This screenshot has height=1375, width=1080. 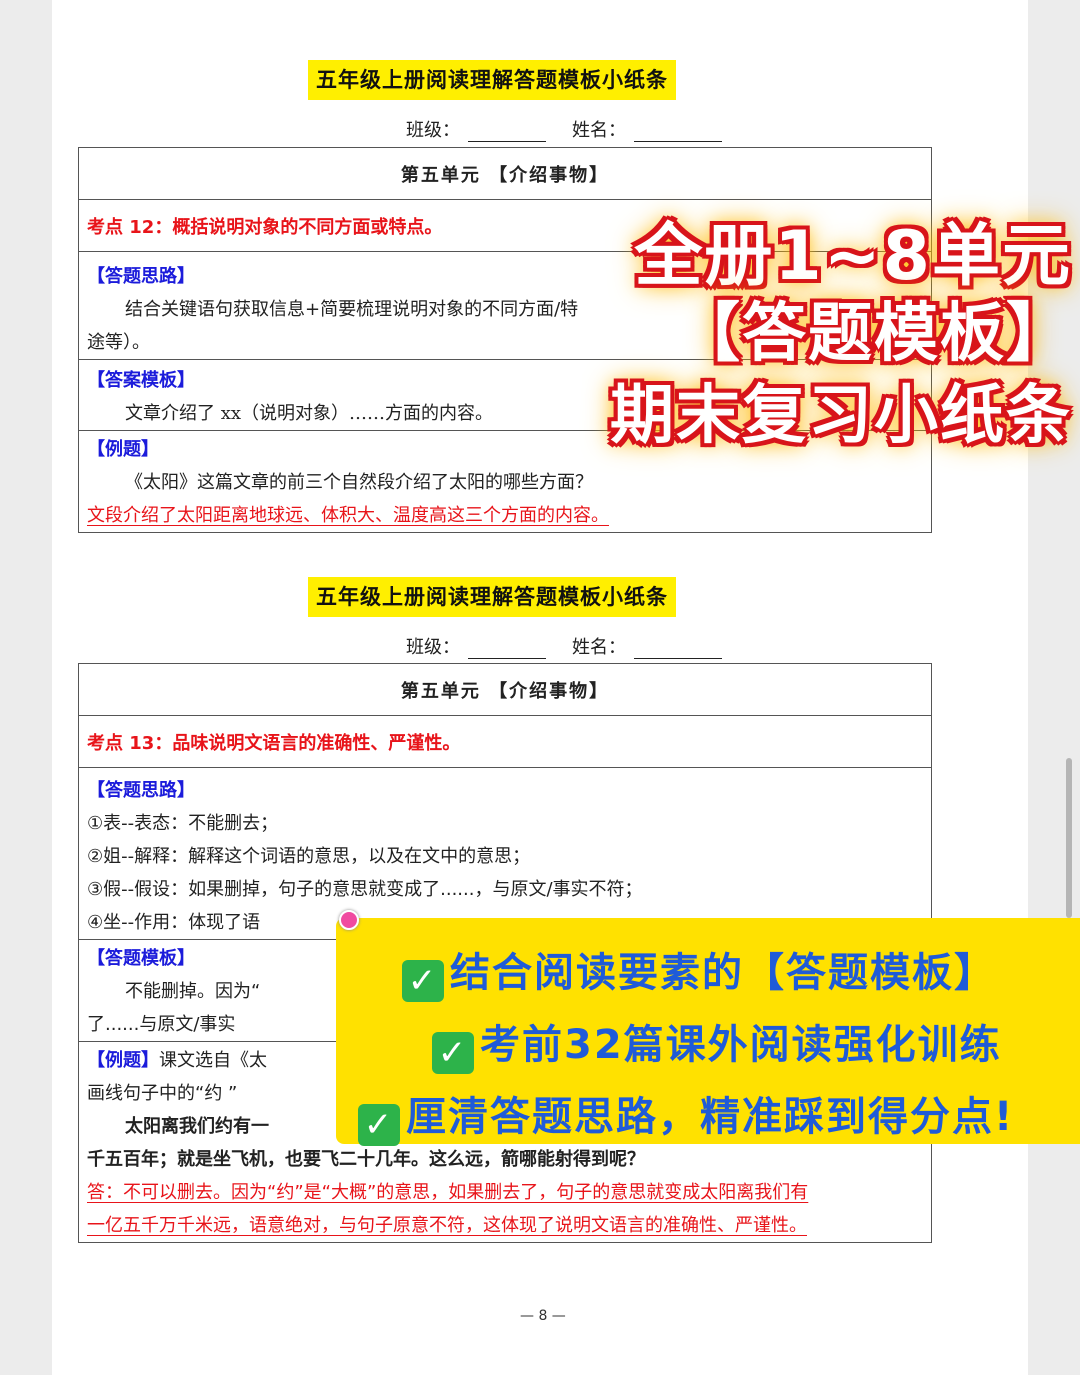 What do you see at coordinates (309, 856) in the screenshot?
I see `step-2: ②姐--解释：解释这个词语的意思，以及在文中的意思；` at bounding box center [309, 856].